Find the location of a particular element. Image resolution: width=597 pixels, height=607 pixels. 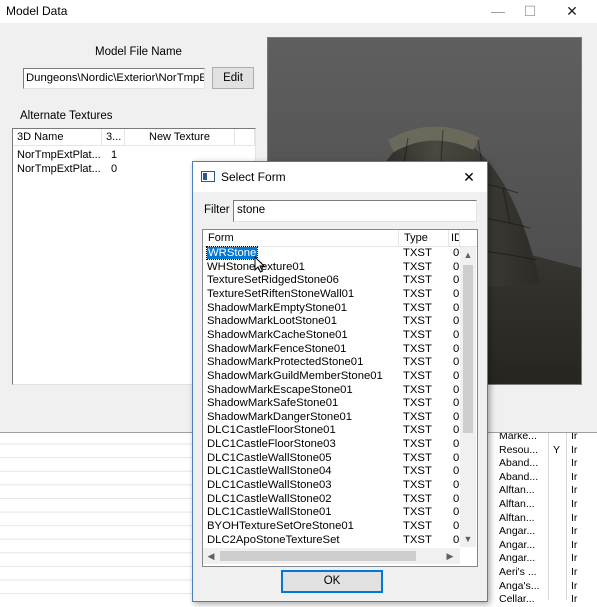

form-list-row: WRStone TXST 0 is located at coordinates (331, 253).